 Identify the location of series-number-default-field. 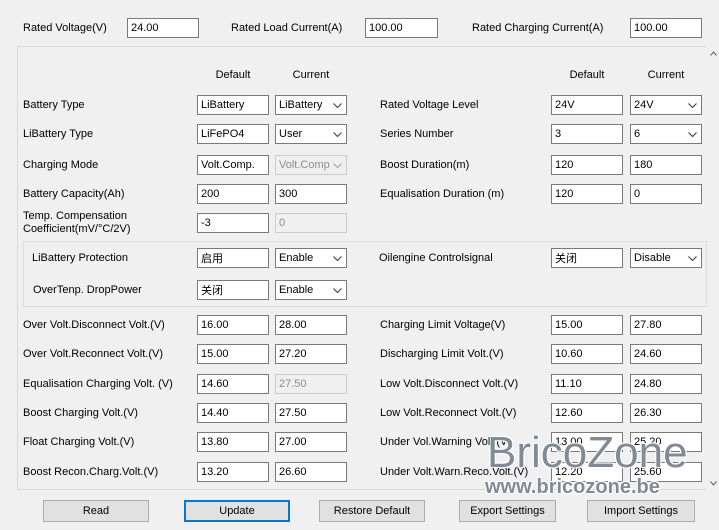
(587, 134).